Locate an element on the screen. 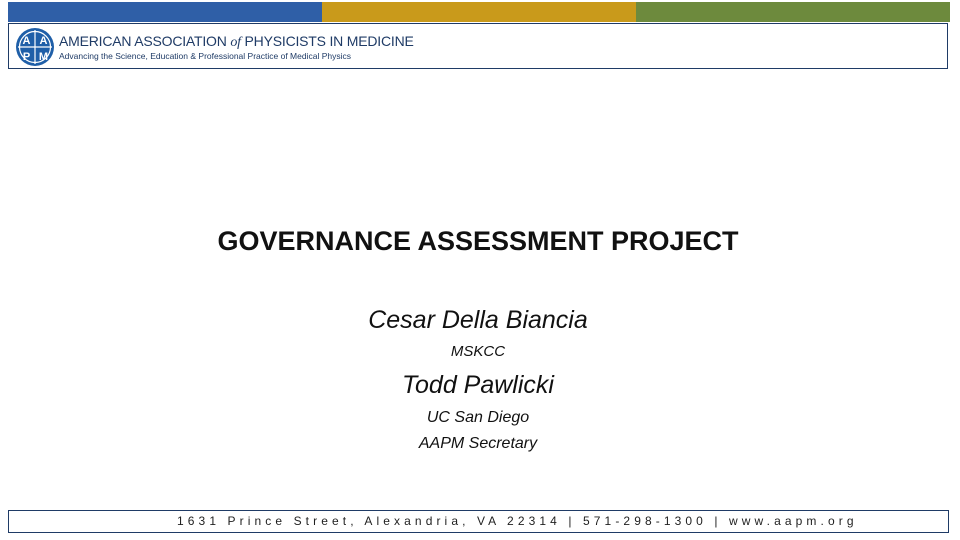 This screenshot has height=540, width=960. presenter-2-name: Todd Pawlicki is located at coordinates (478, 385).